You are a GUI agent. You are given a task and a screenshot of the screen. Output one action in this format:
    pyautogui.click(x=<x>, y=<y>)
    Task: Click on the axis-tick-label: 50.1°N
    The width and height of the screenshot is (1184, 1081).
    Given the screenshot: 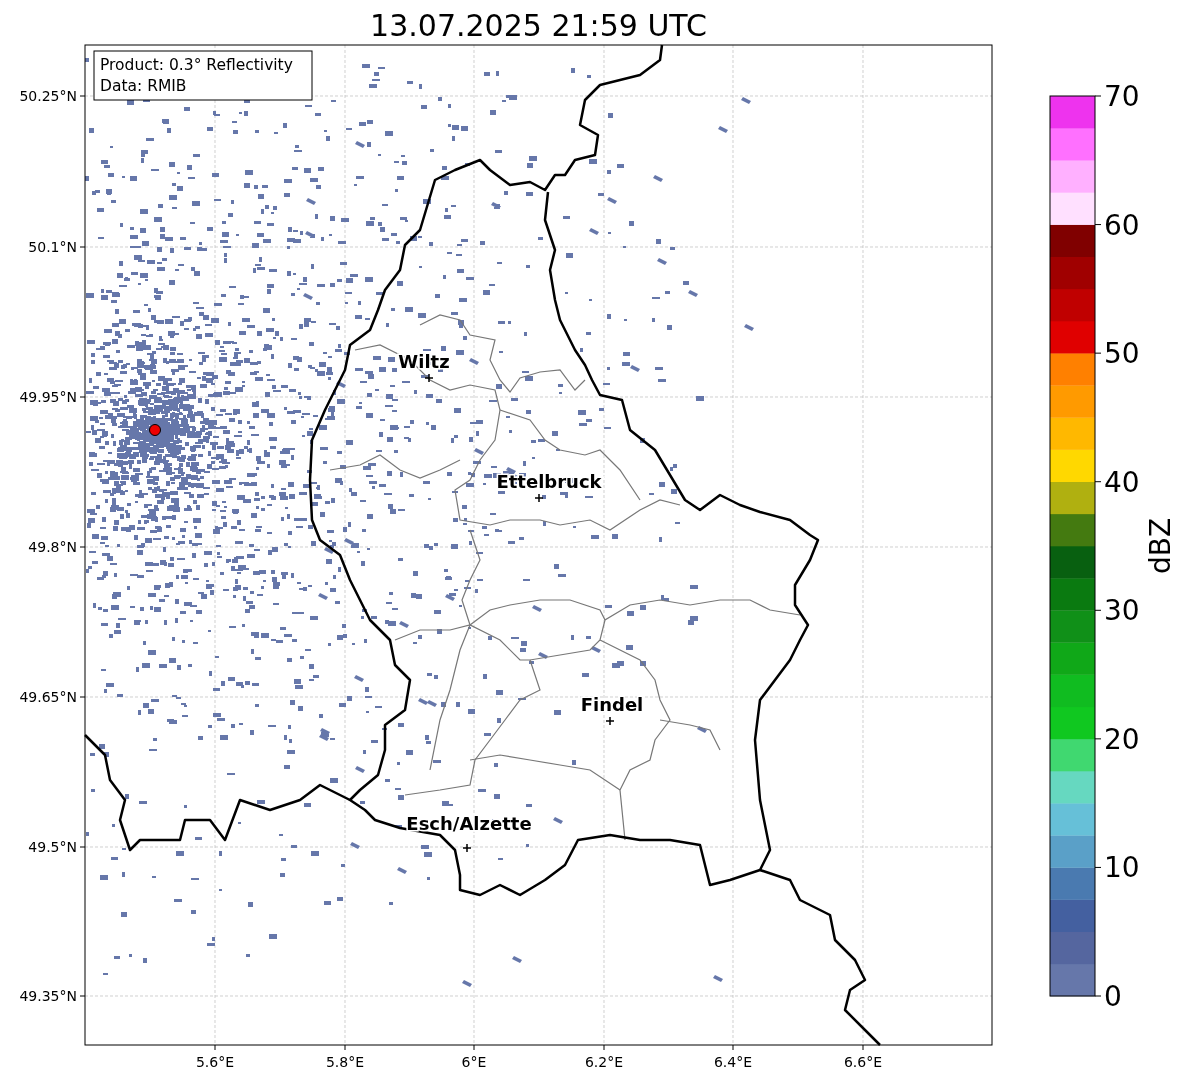 What is the action you would take?
    pyautogui.click(x=52, y=247)
    